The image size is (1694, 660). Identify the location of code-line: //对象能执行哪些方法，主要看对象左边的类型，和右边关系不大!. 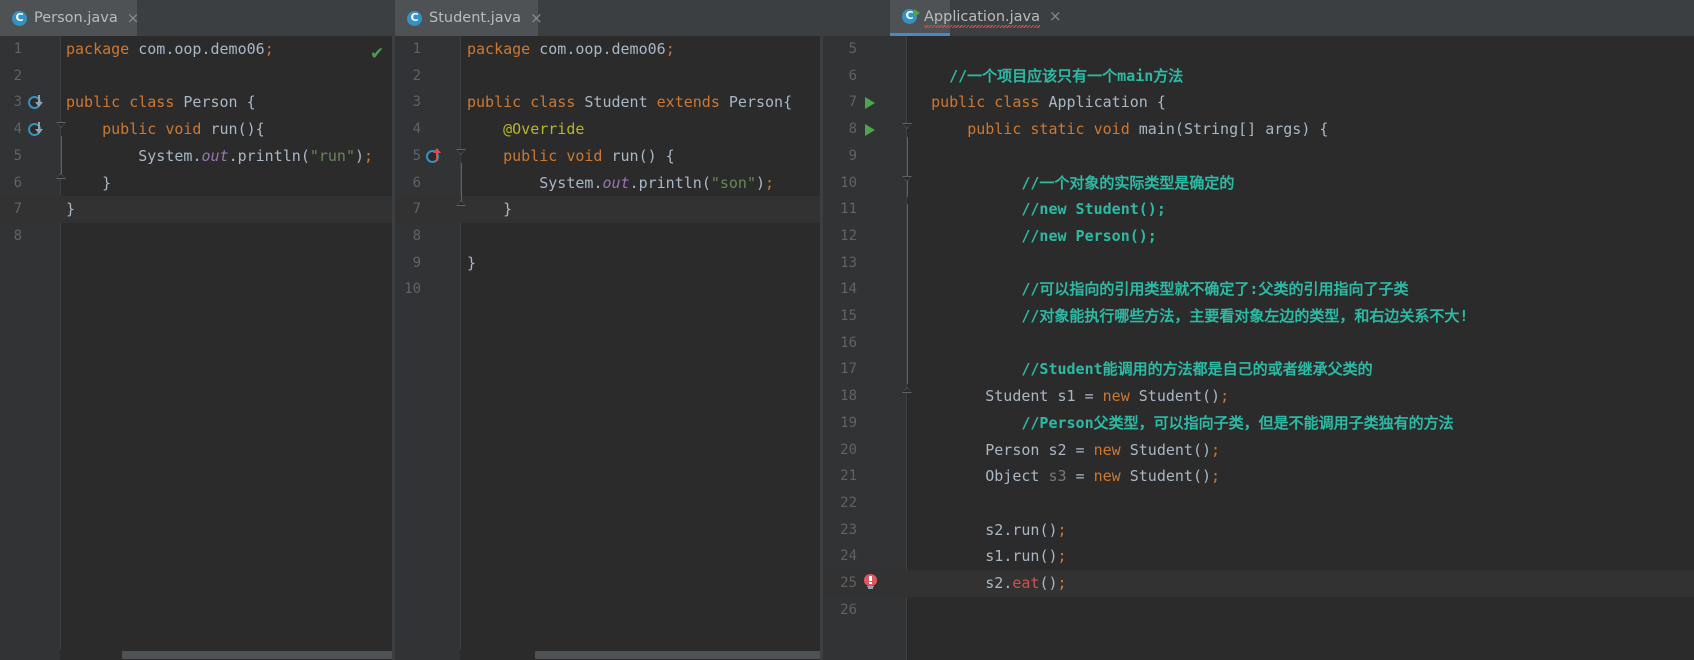
(1191, 316).